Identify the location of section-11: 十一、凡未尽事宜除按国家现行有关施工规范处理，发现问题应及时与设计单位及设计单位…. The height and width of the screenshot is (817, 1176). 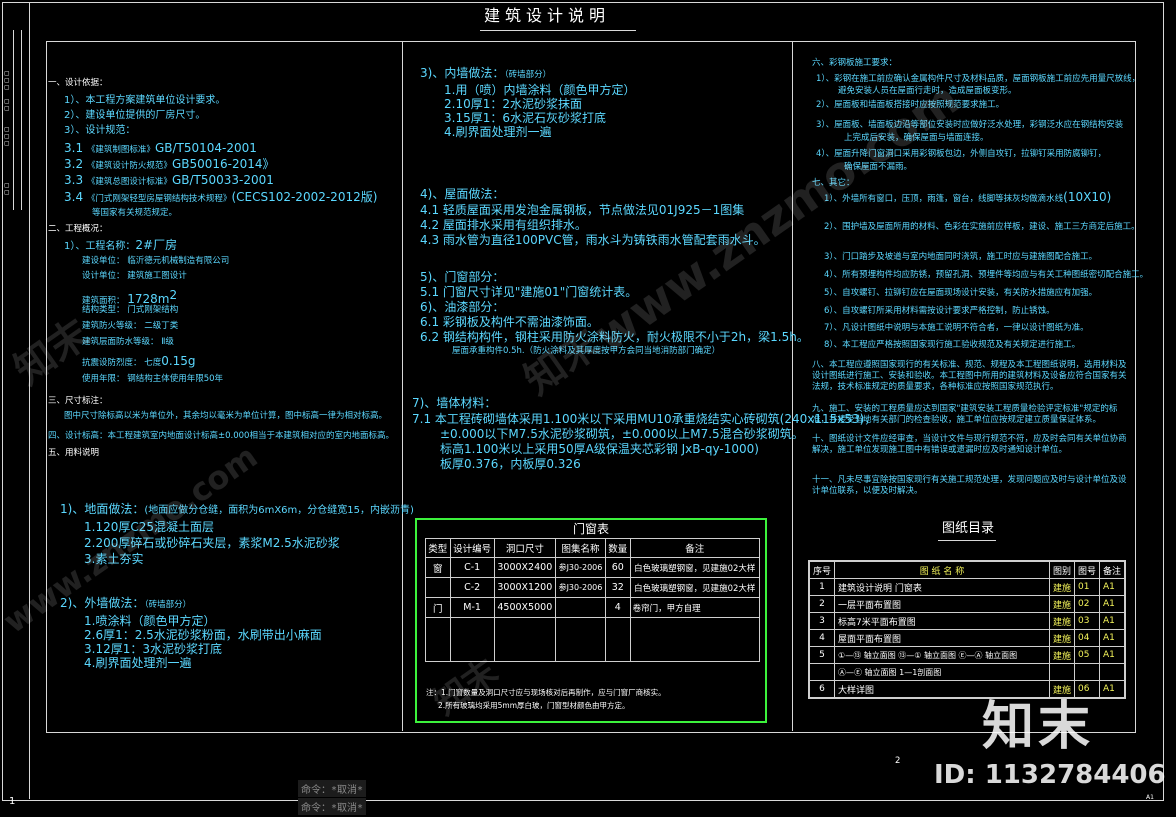
(969, 485).